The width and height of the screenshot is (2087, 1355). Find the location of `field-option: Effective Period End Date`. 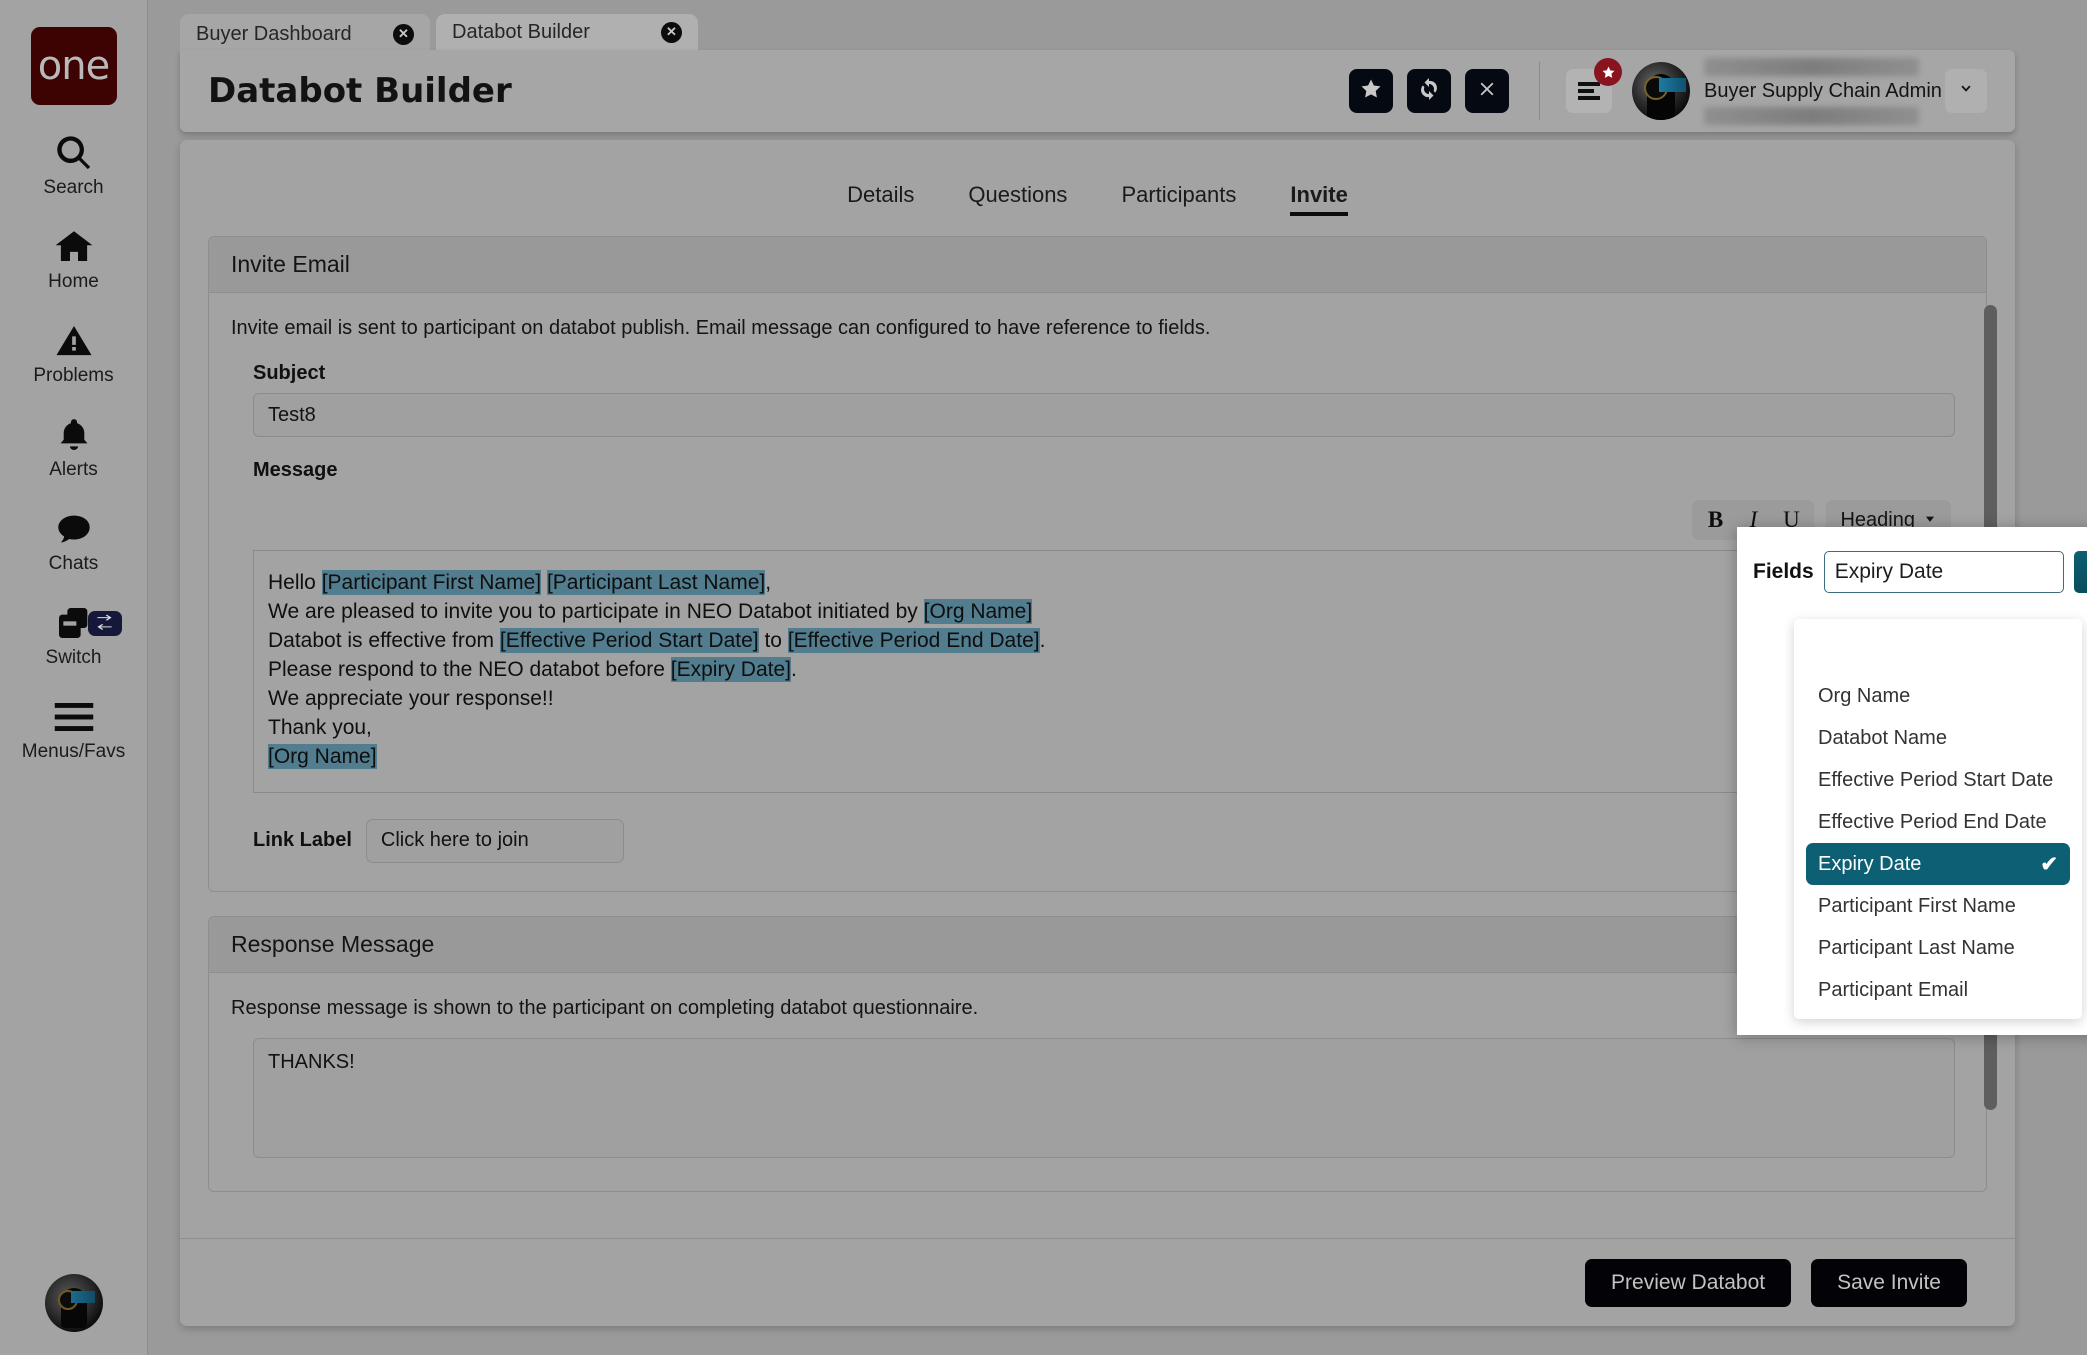

field-option: Effective Period End Date is located at coordinates (1938, 822).